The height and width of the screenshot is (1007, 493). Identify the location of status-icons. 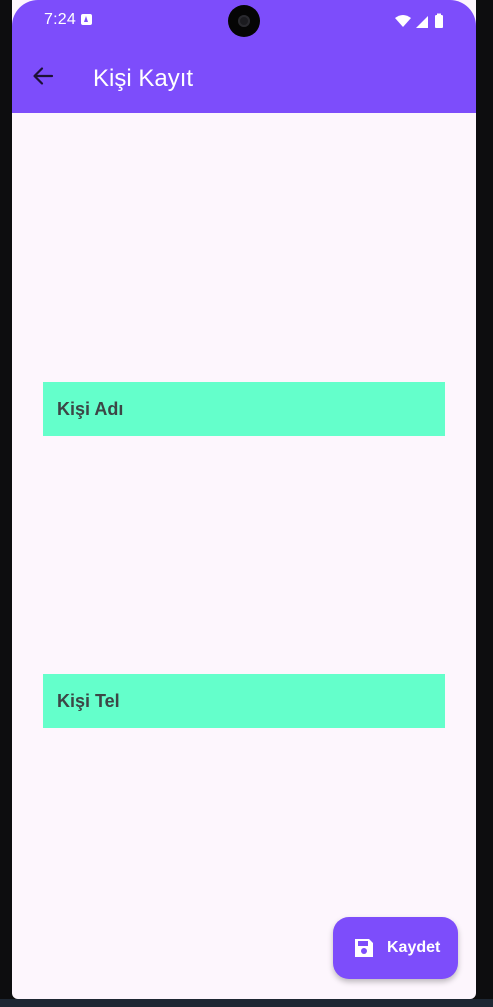
(419, 20).